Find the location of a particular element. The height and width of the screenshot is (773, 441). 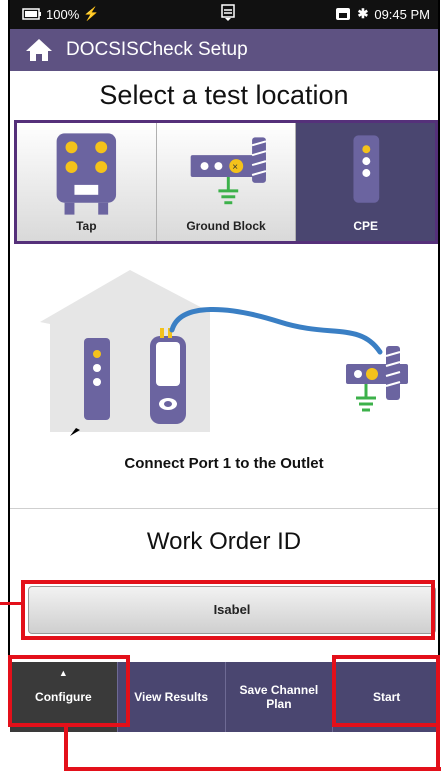

location-cpe-label: CPE is located at coordinates (366, 226).